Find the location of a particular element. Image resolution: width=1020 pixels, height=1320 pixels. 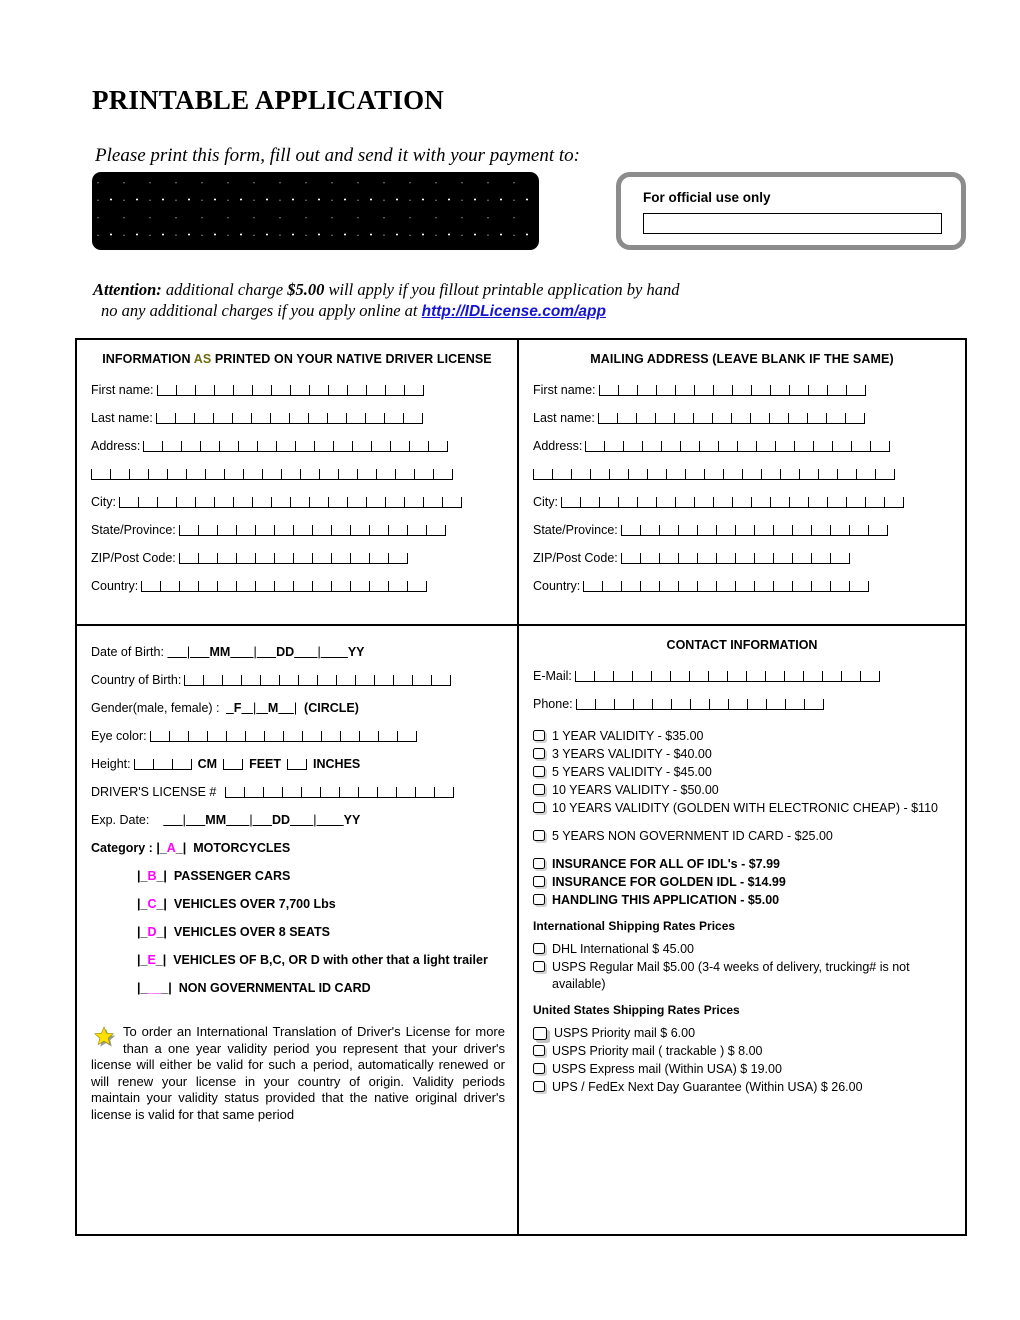

category-slot: |____| is located at coordinates (154, 988).